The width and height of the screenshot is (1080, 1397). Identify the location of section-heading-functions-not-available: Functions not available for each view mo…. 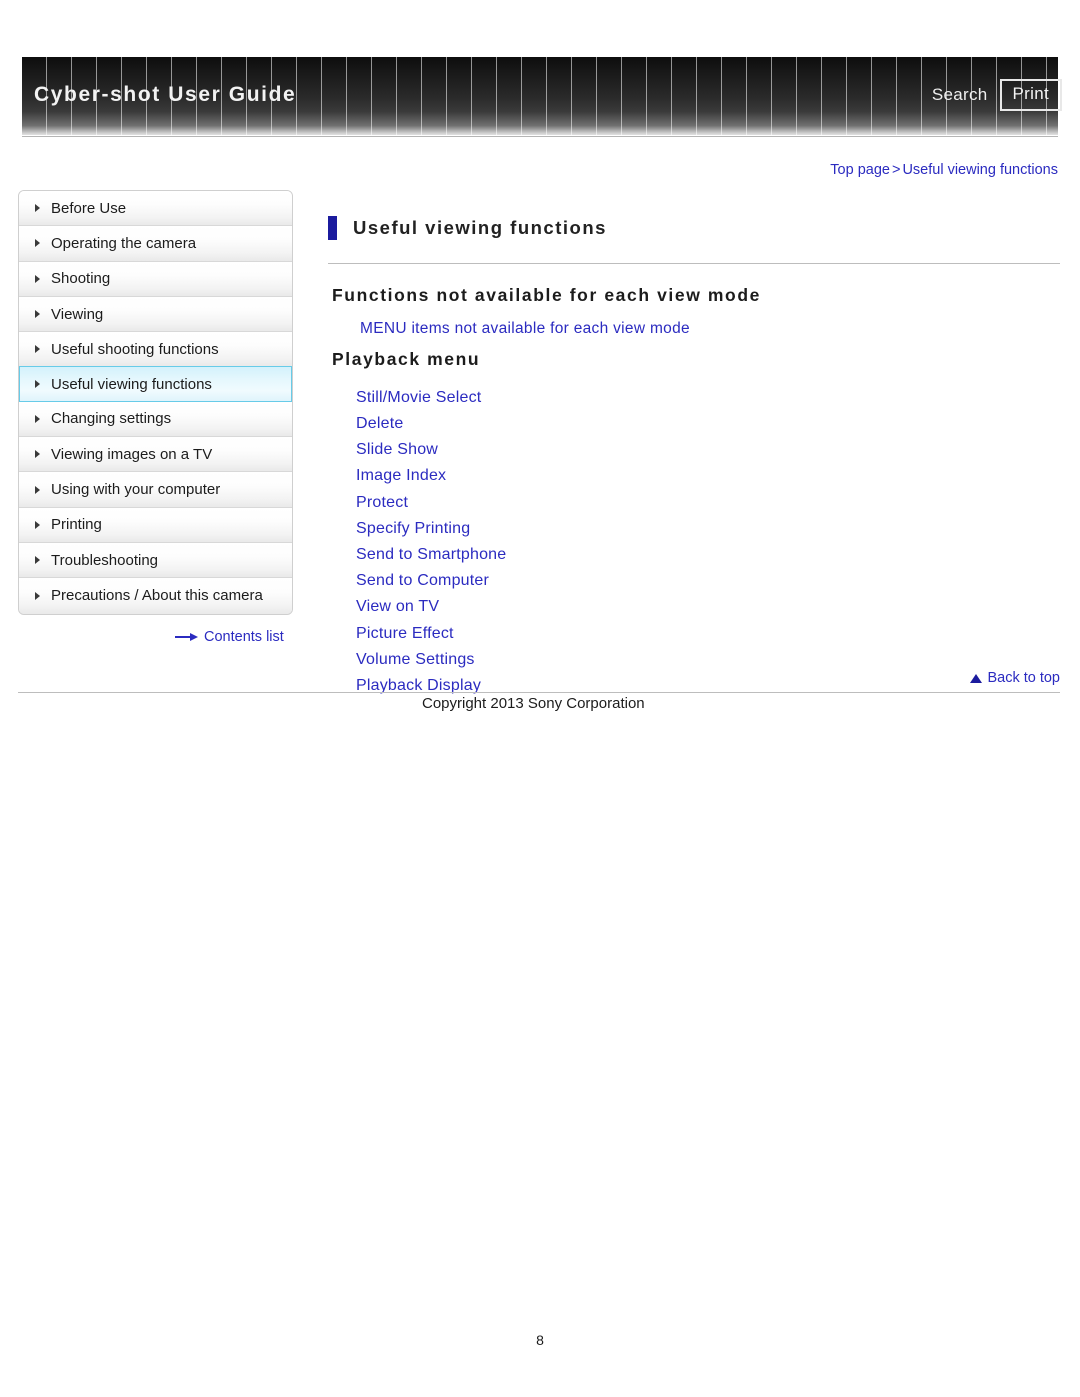
(546, 294).